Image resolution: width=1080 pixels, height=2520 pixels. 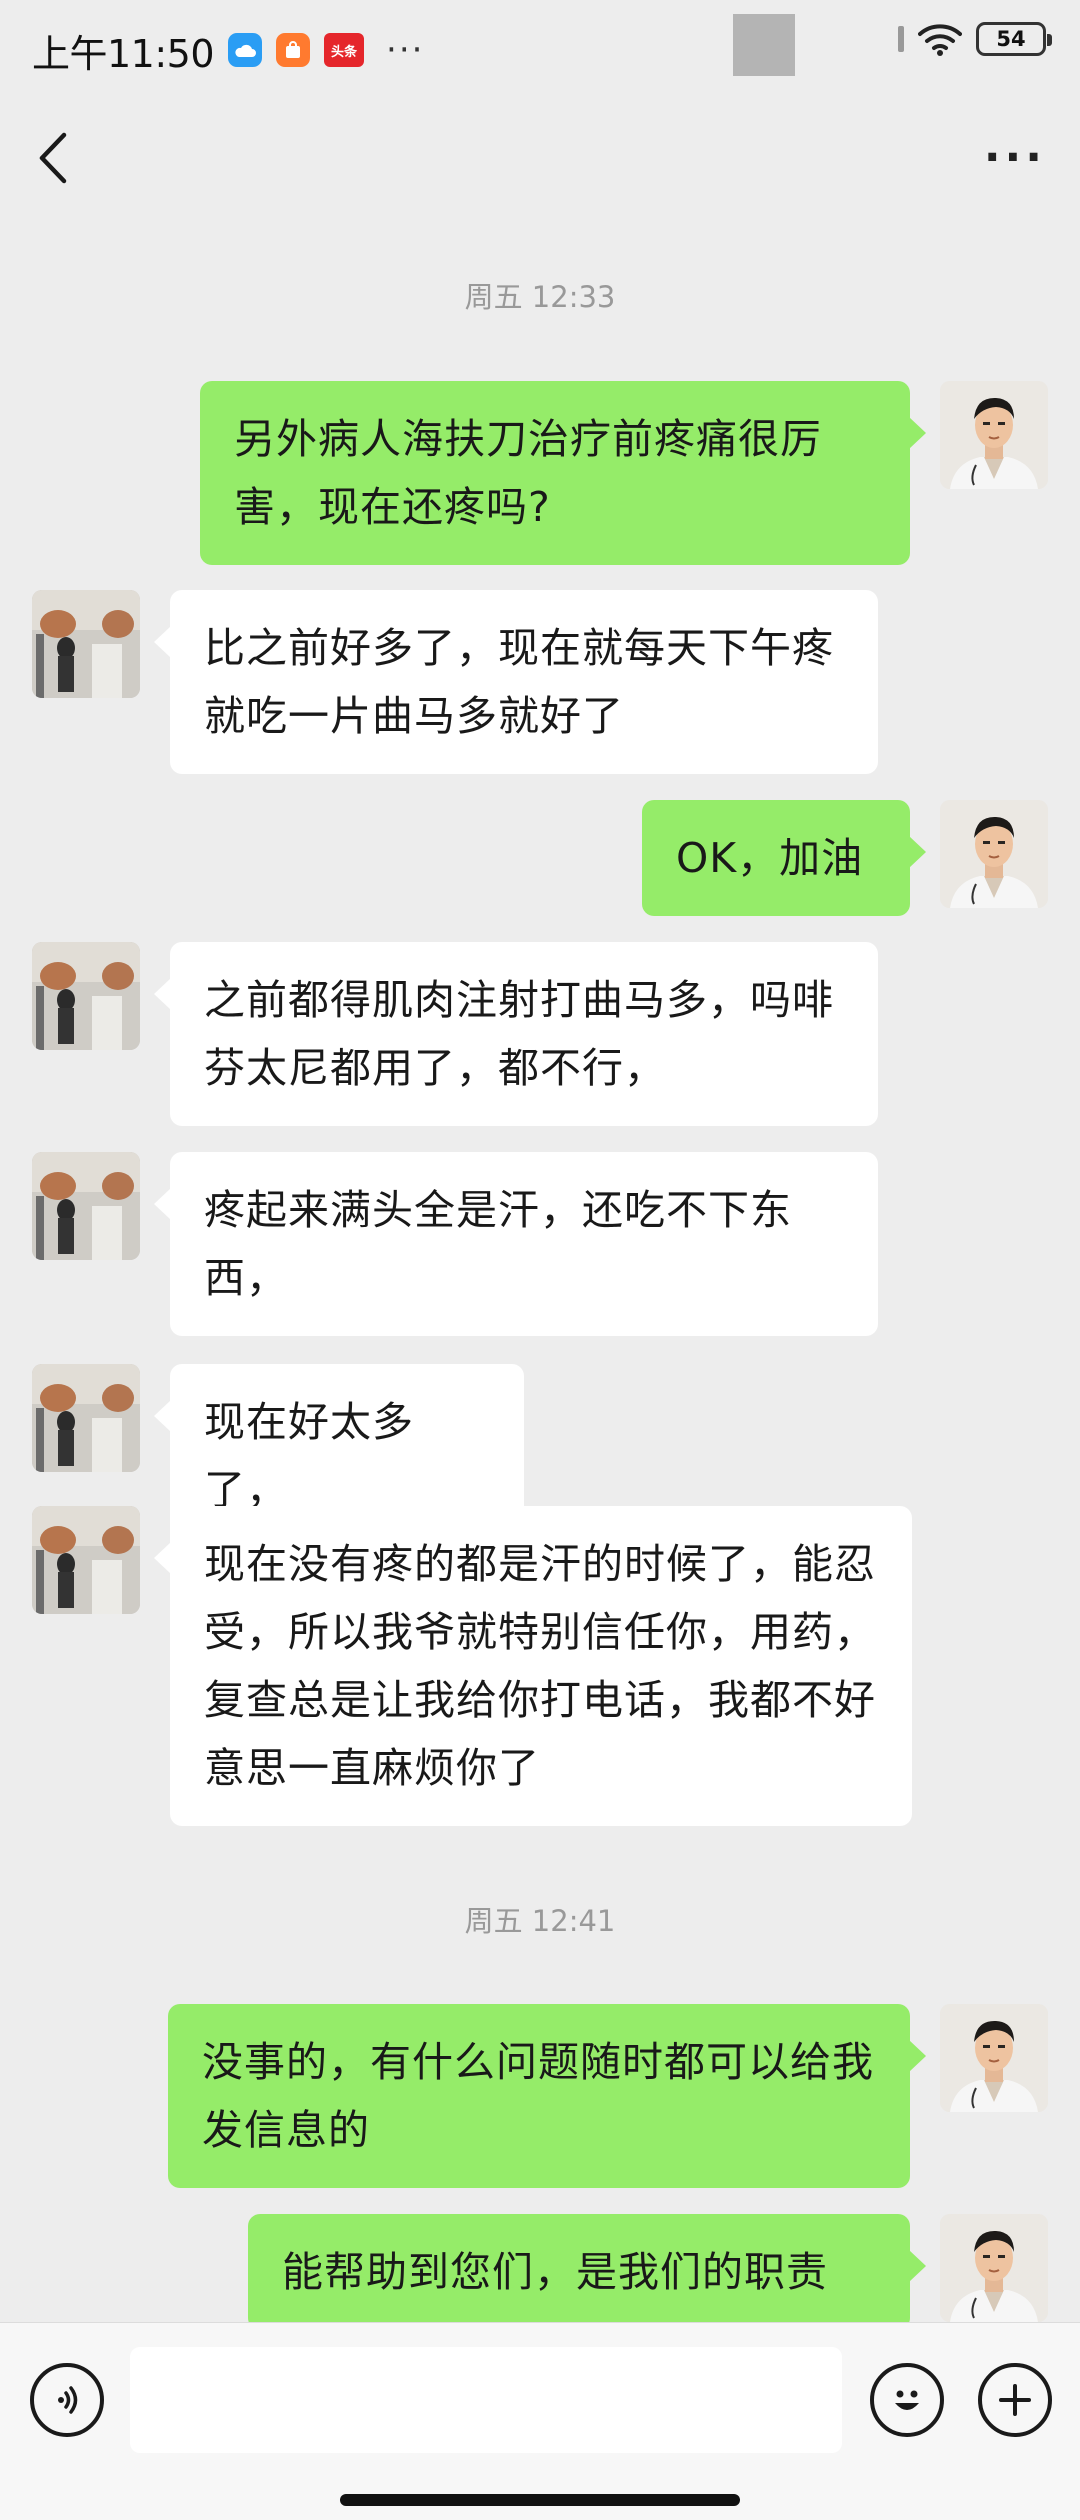 I want to click on message-timestamp: 周五 12:33, so click(x=540, y=297).